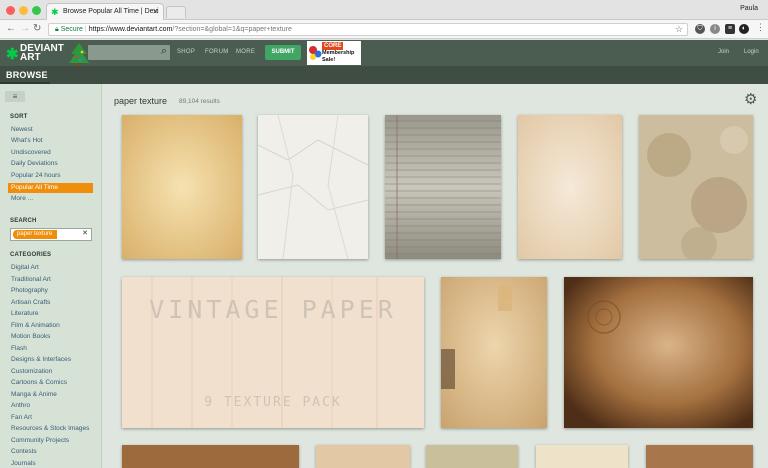 This screenshot has height=468, width=768. Describe the element at coordinates (700, 29) in the screenshot. I see `pocket-extension-icon: ⛉` at that location.